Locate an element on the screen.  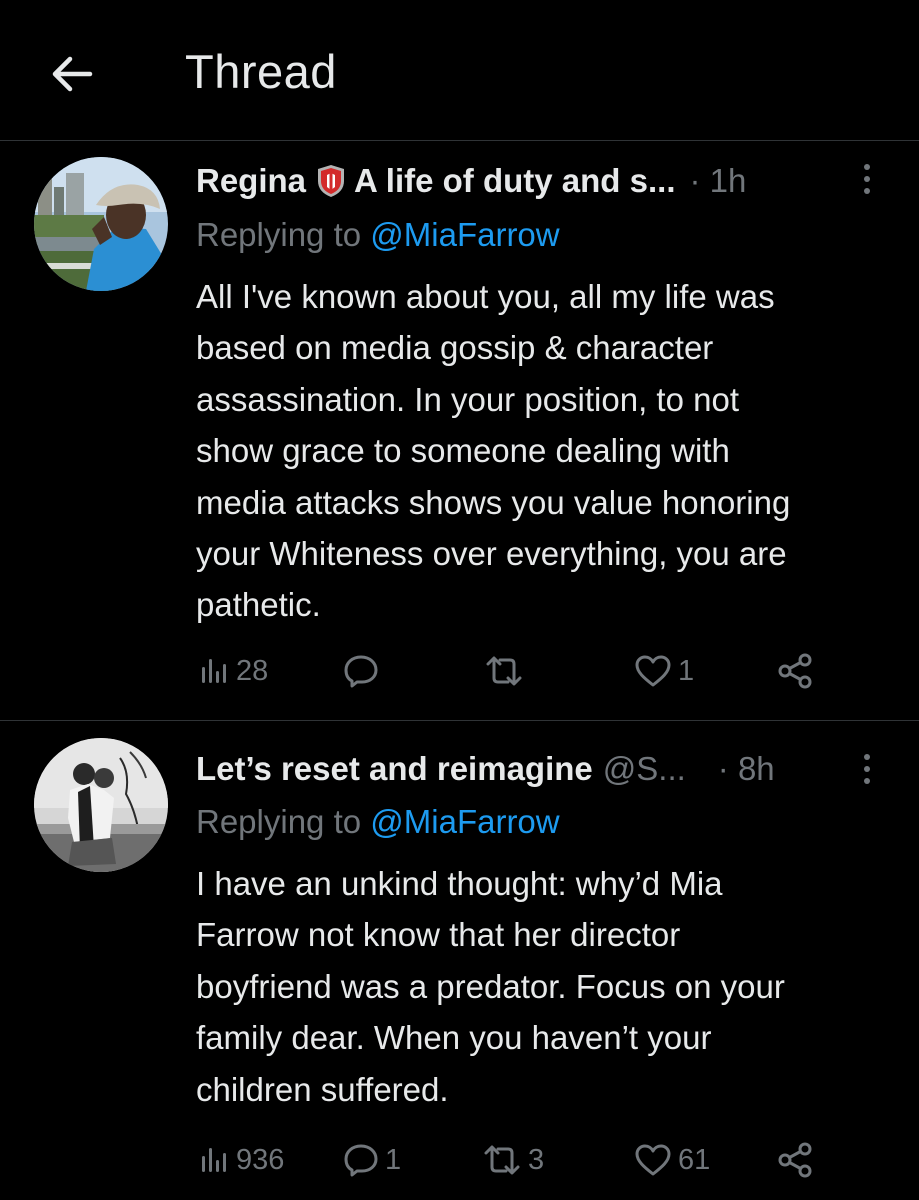
text-line: assassination. In your position, to not is located at coordinates (467, 399).